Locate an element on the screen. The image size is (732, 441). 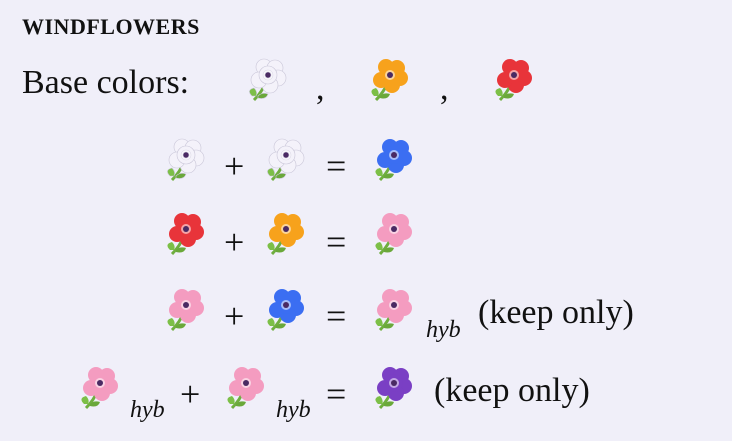
purple-windflower-icon is located at coordinates (393, 388).